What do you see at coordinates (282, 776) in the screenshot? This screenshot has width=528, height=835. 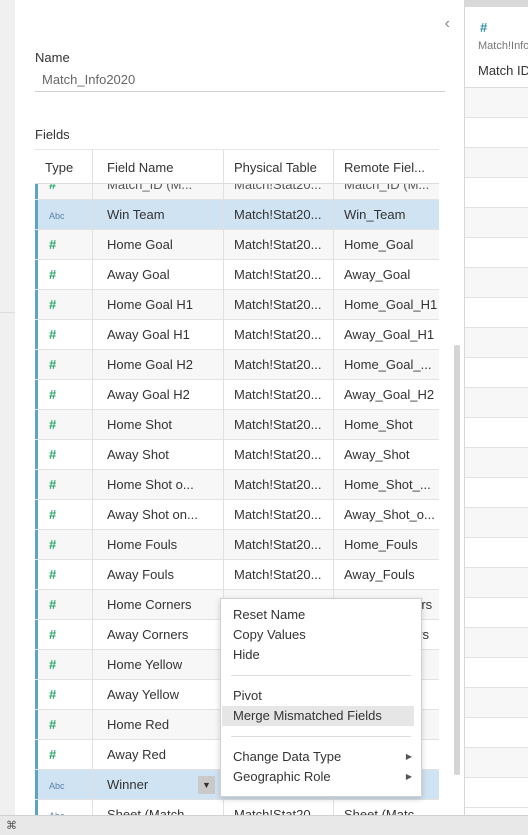 I see `menu-item-label: Geographic Role` at bounding box center [282, 776].